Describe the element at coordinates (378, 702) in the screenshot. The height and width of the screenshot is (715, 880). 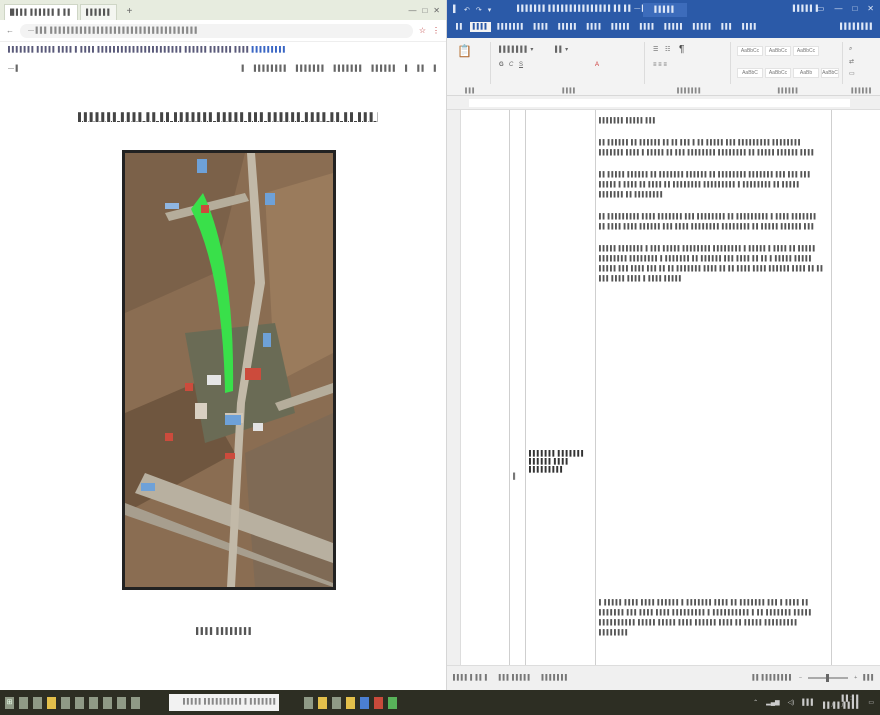
I see `browser-app-icon` at that location.